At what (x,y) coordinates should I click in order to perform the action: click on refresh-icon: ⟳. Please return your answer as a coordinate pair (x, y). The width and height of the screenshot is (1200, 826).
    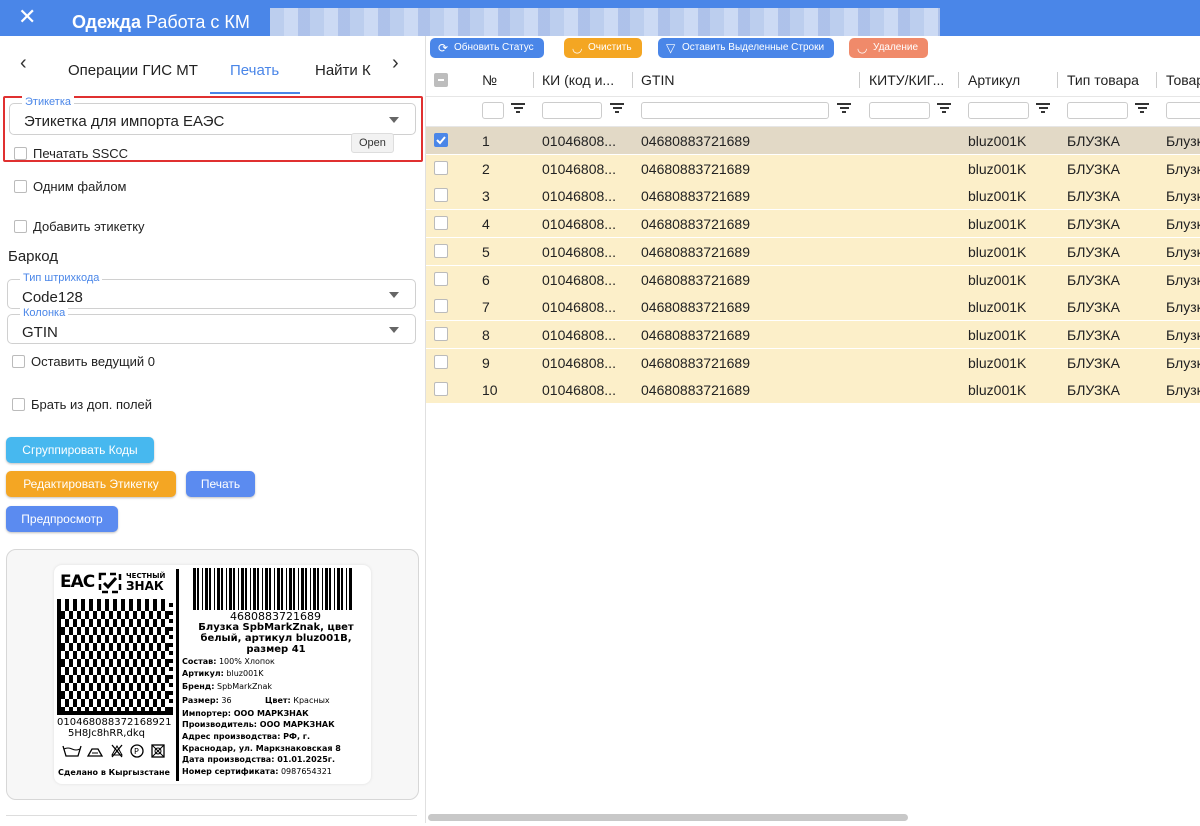
    Looking at the image, I should click on (443, 48).